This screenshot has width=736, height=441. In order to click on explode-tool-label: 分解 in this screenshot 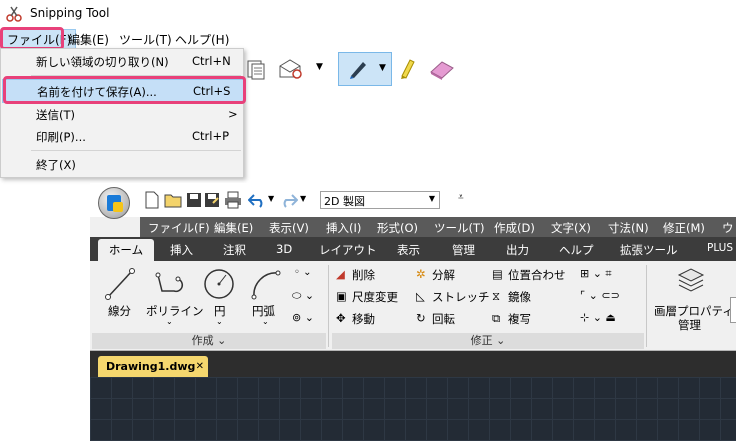, I will do `click(443, 275)`.